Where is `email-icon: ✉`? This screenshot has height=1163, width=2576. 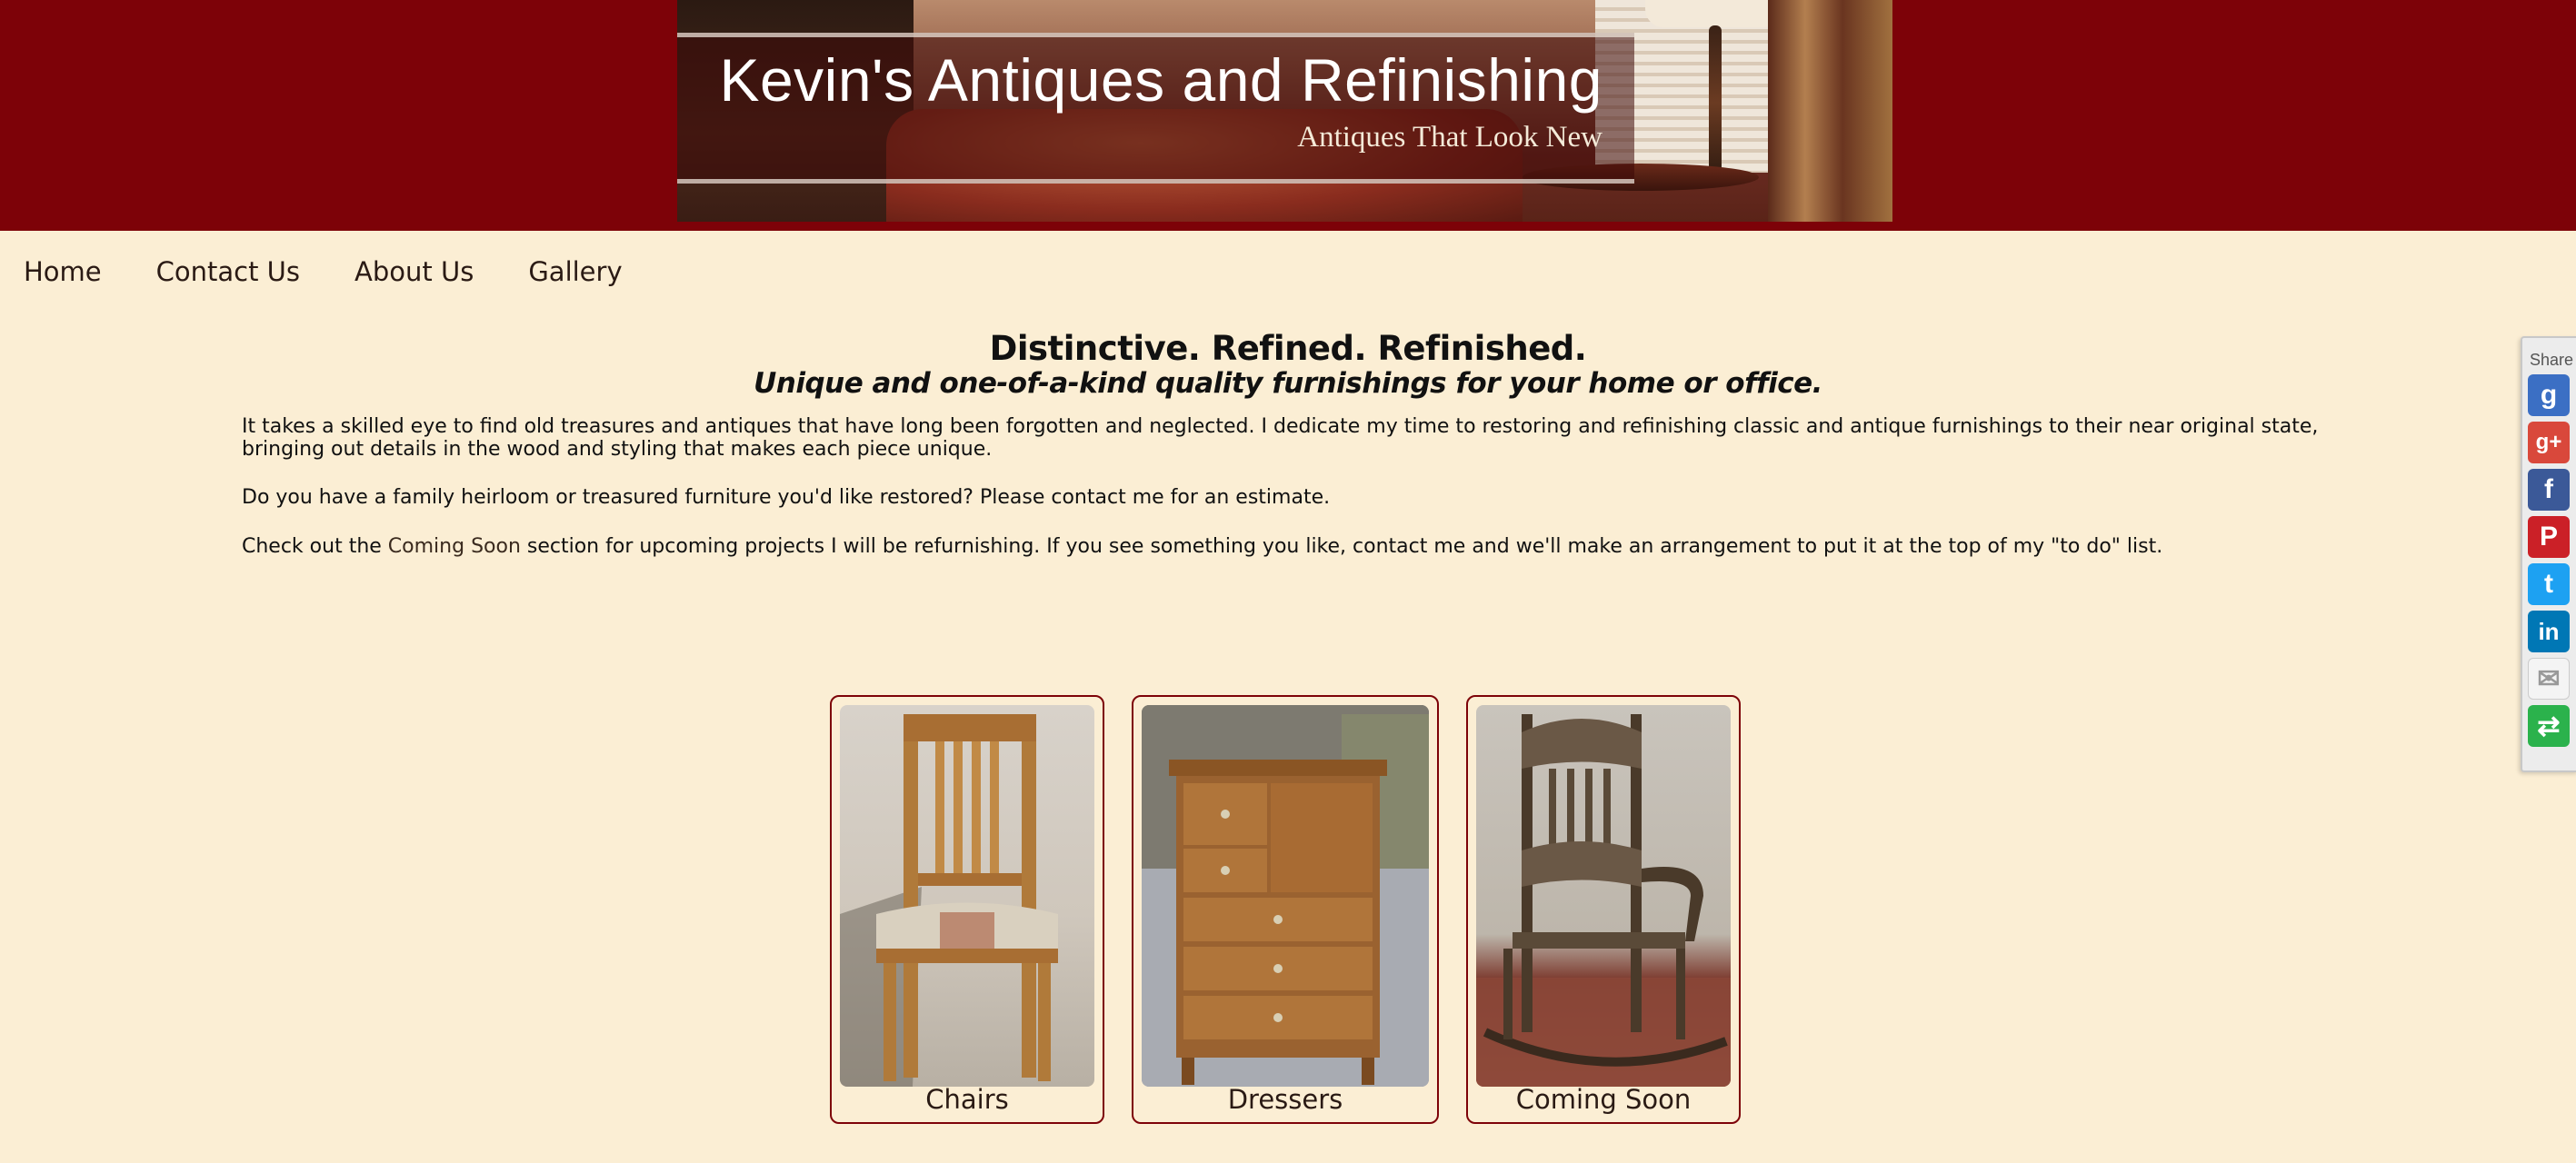 email-icon: ✉ is located at coordinates (2549, 679).